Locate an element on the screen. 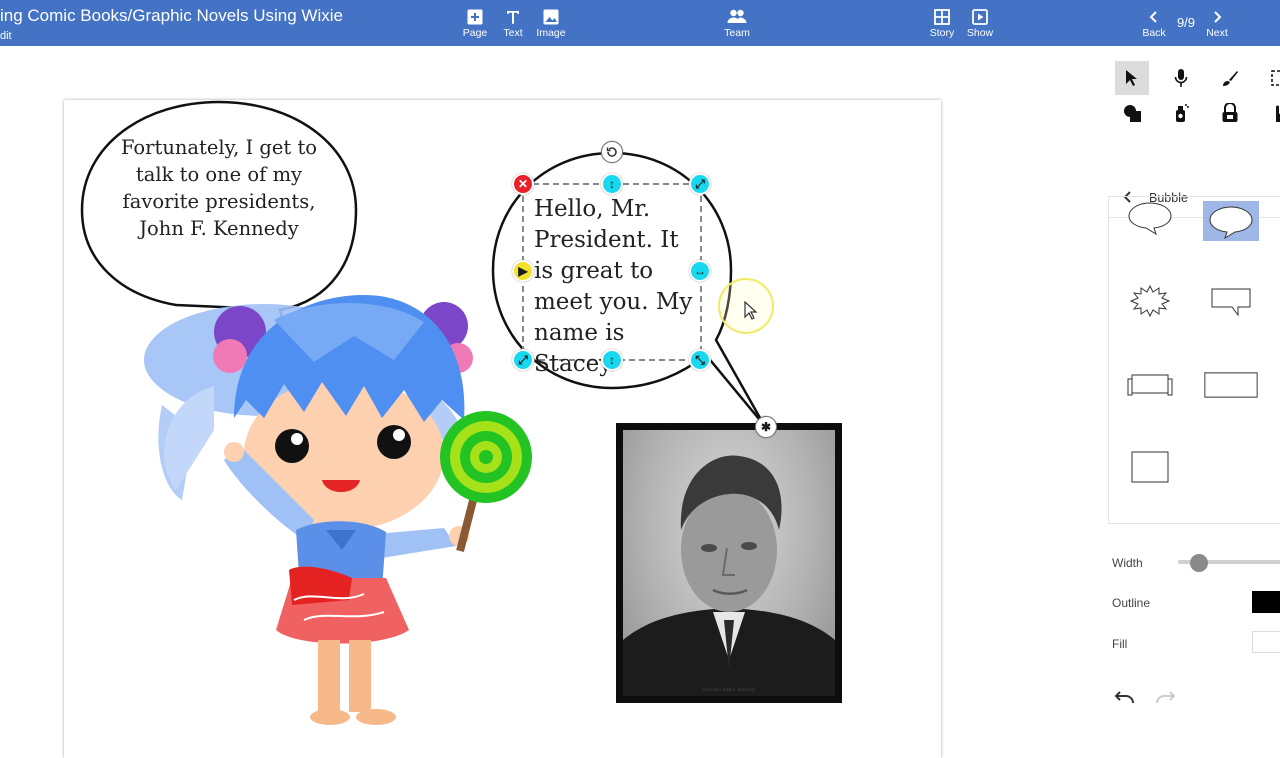  brush-tool is located at coordinates (1230, 78).